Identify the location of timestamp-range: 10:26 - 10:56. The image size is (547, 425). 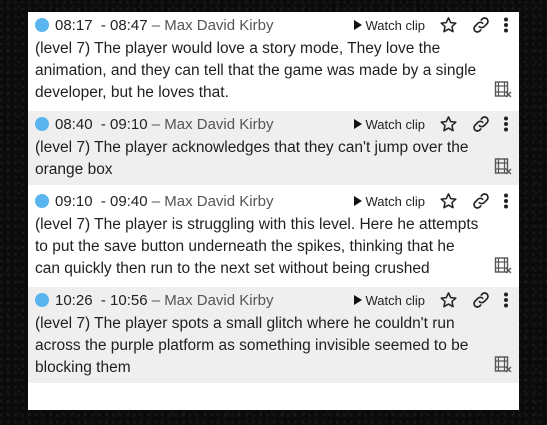
(101, 300).